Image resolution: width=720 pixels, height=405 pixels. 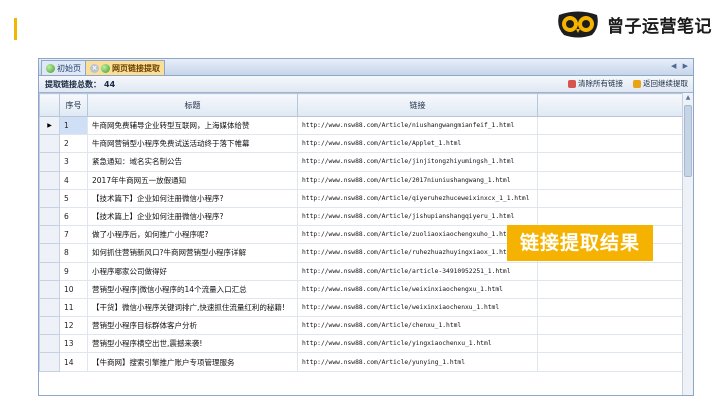 What do you see at coordinates (73, 125) in the screenshot?
I see `cell-num: 1` at bounding box center [73, 125].